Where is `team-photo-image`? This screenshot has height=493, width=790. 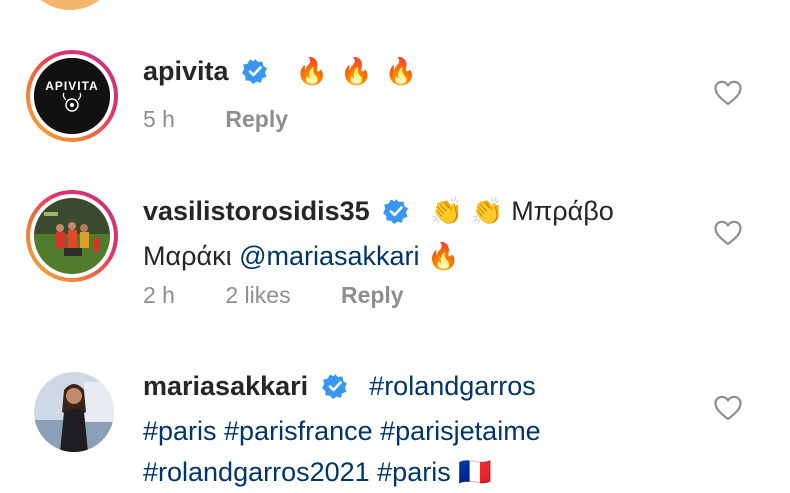 team-photo-image is located at coordinates (72, 236).